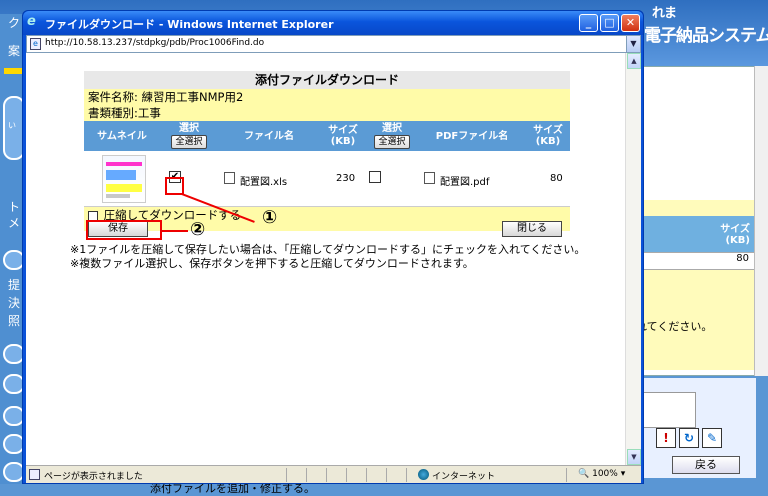 The height and width of the screenshot is (496, 768). I want to click on nav-char: 案, so click(14, 51).